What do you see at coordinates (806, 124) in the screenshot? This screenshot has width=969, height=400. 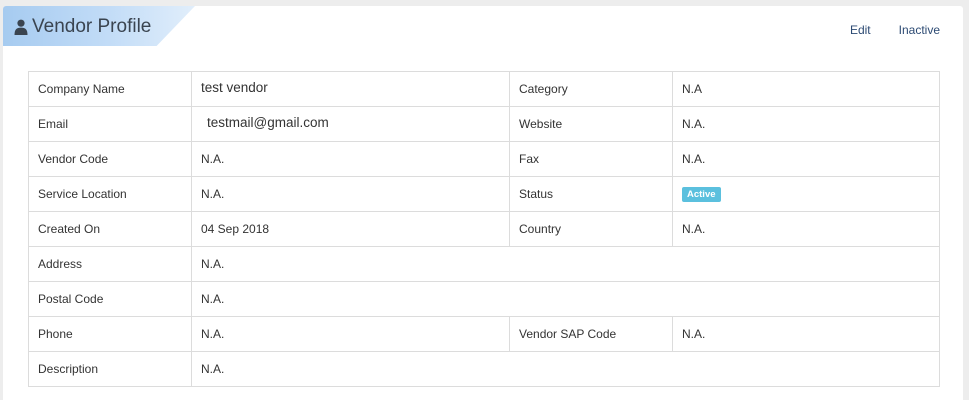 I see `website-value: N.A.` at bounding box center [806, 124].